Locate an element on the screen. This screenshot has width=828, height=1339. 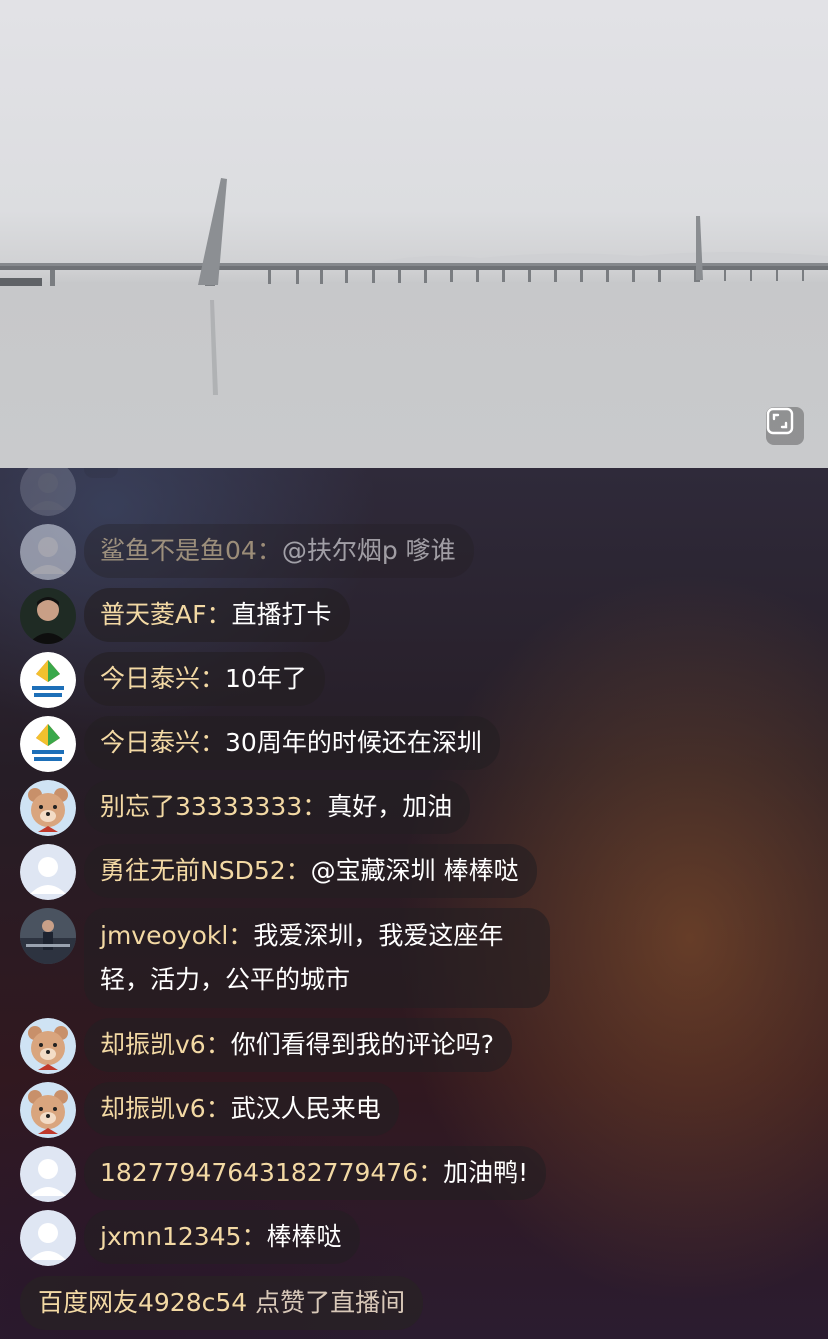
chat-bubble: 别忘了33333333：真好，加油 is located at coordinates (277, 807).